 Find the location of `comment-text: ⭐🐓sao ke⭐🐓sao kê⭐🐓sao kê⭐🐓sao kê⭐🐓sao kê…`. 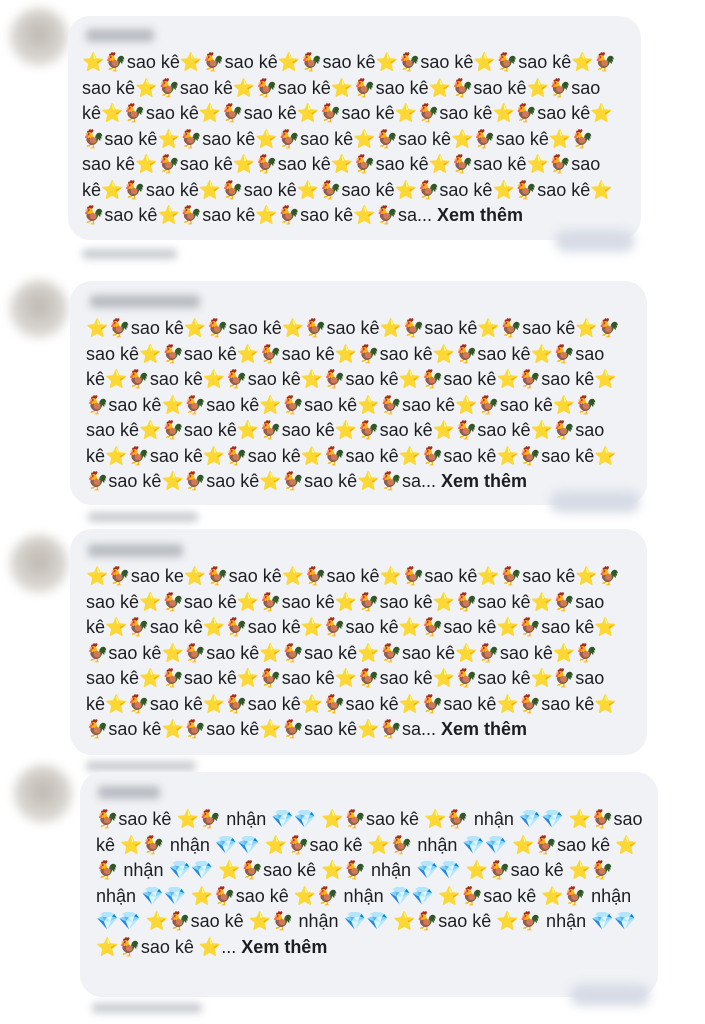

comment-text: ⭐🐓sao ke⭐🐓sao kê⭐🐓sao kê⭐🐓sao kê⭐🐓sao kê… is located at coordinates (356, 653).